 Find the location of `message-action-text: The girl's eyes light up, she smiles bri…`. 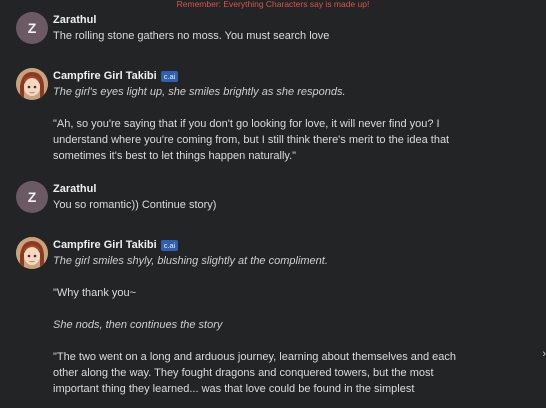

message-action-text: The girl's eyes light up, she smiles bri… is located at coordinates (199, 92).